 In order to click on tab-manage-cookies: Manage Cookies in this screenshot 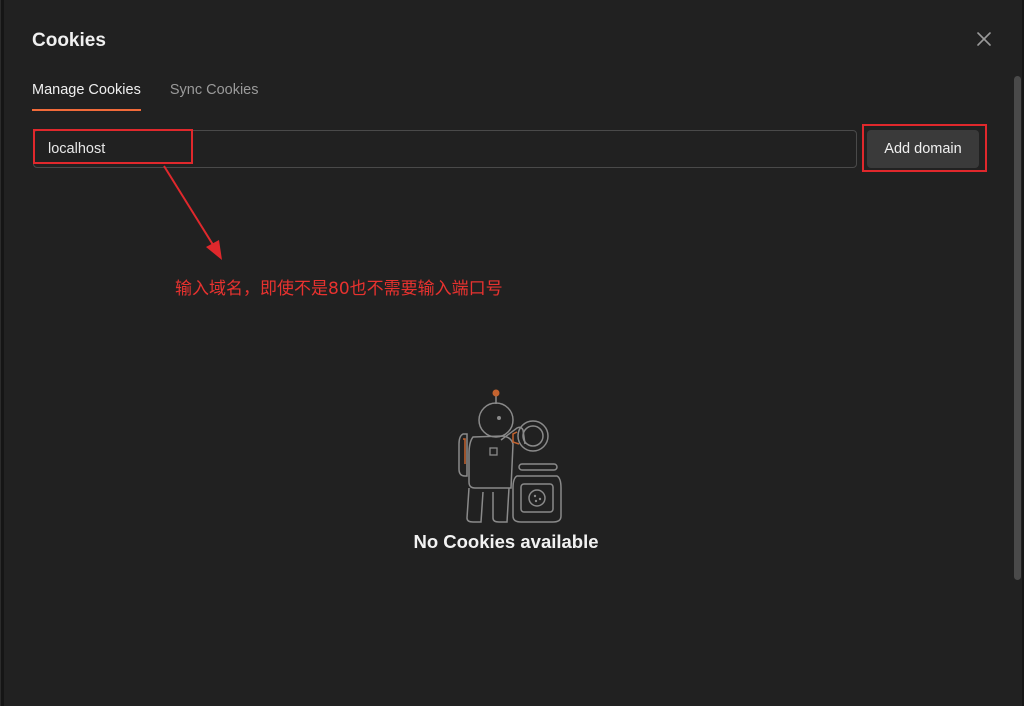, I will do `click(86, 96)`.